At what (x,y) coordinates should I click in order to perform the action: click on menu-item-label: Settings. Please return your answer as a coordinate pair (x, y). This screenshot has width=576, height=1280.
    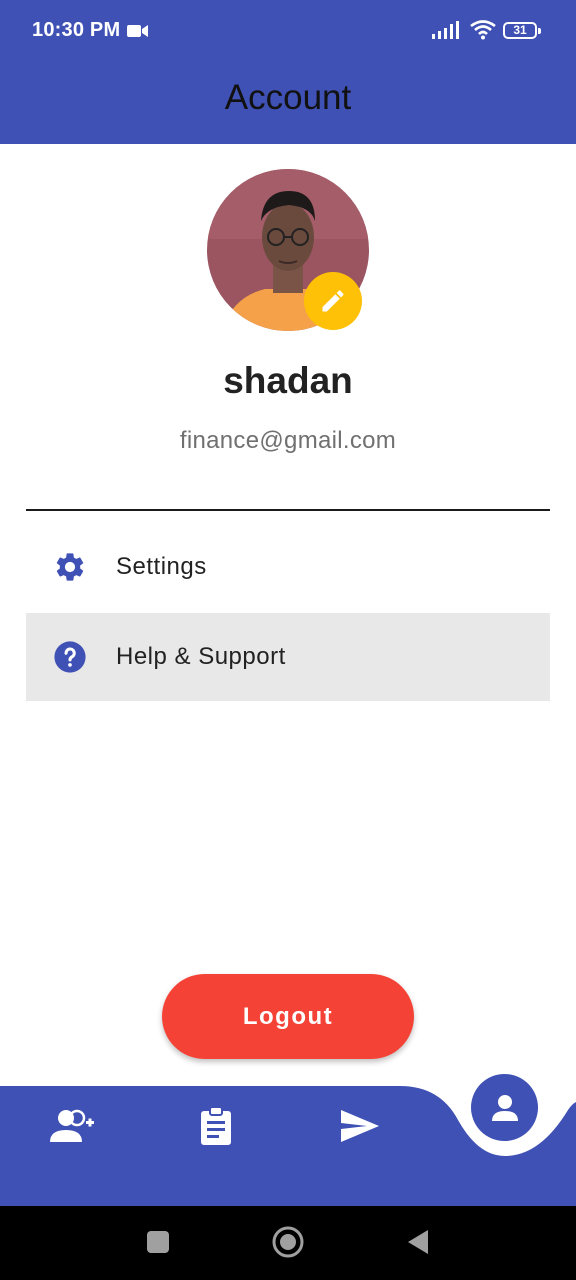
    Looking at the image, I should click on (161, 566).